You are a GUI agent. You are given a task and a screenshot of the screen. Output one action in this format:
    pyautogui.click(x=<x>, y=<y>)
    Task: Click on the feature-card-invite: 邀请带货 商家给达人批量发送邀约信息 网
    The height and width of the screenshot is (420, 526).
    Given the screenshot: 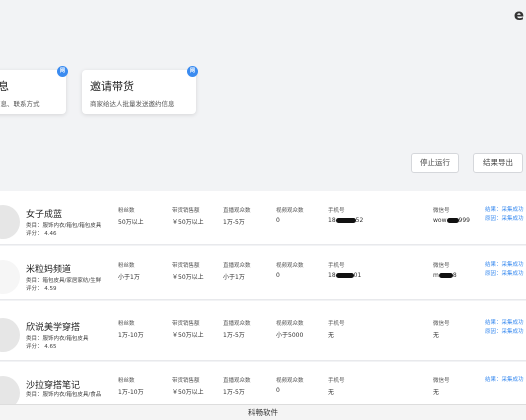 What is the action you would take?
    pyautogui.click(x=140, y=90)
    